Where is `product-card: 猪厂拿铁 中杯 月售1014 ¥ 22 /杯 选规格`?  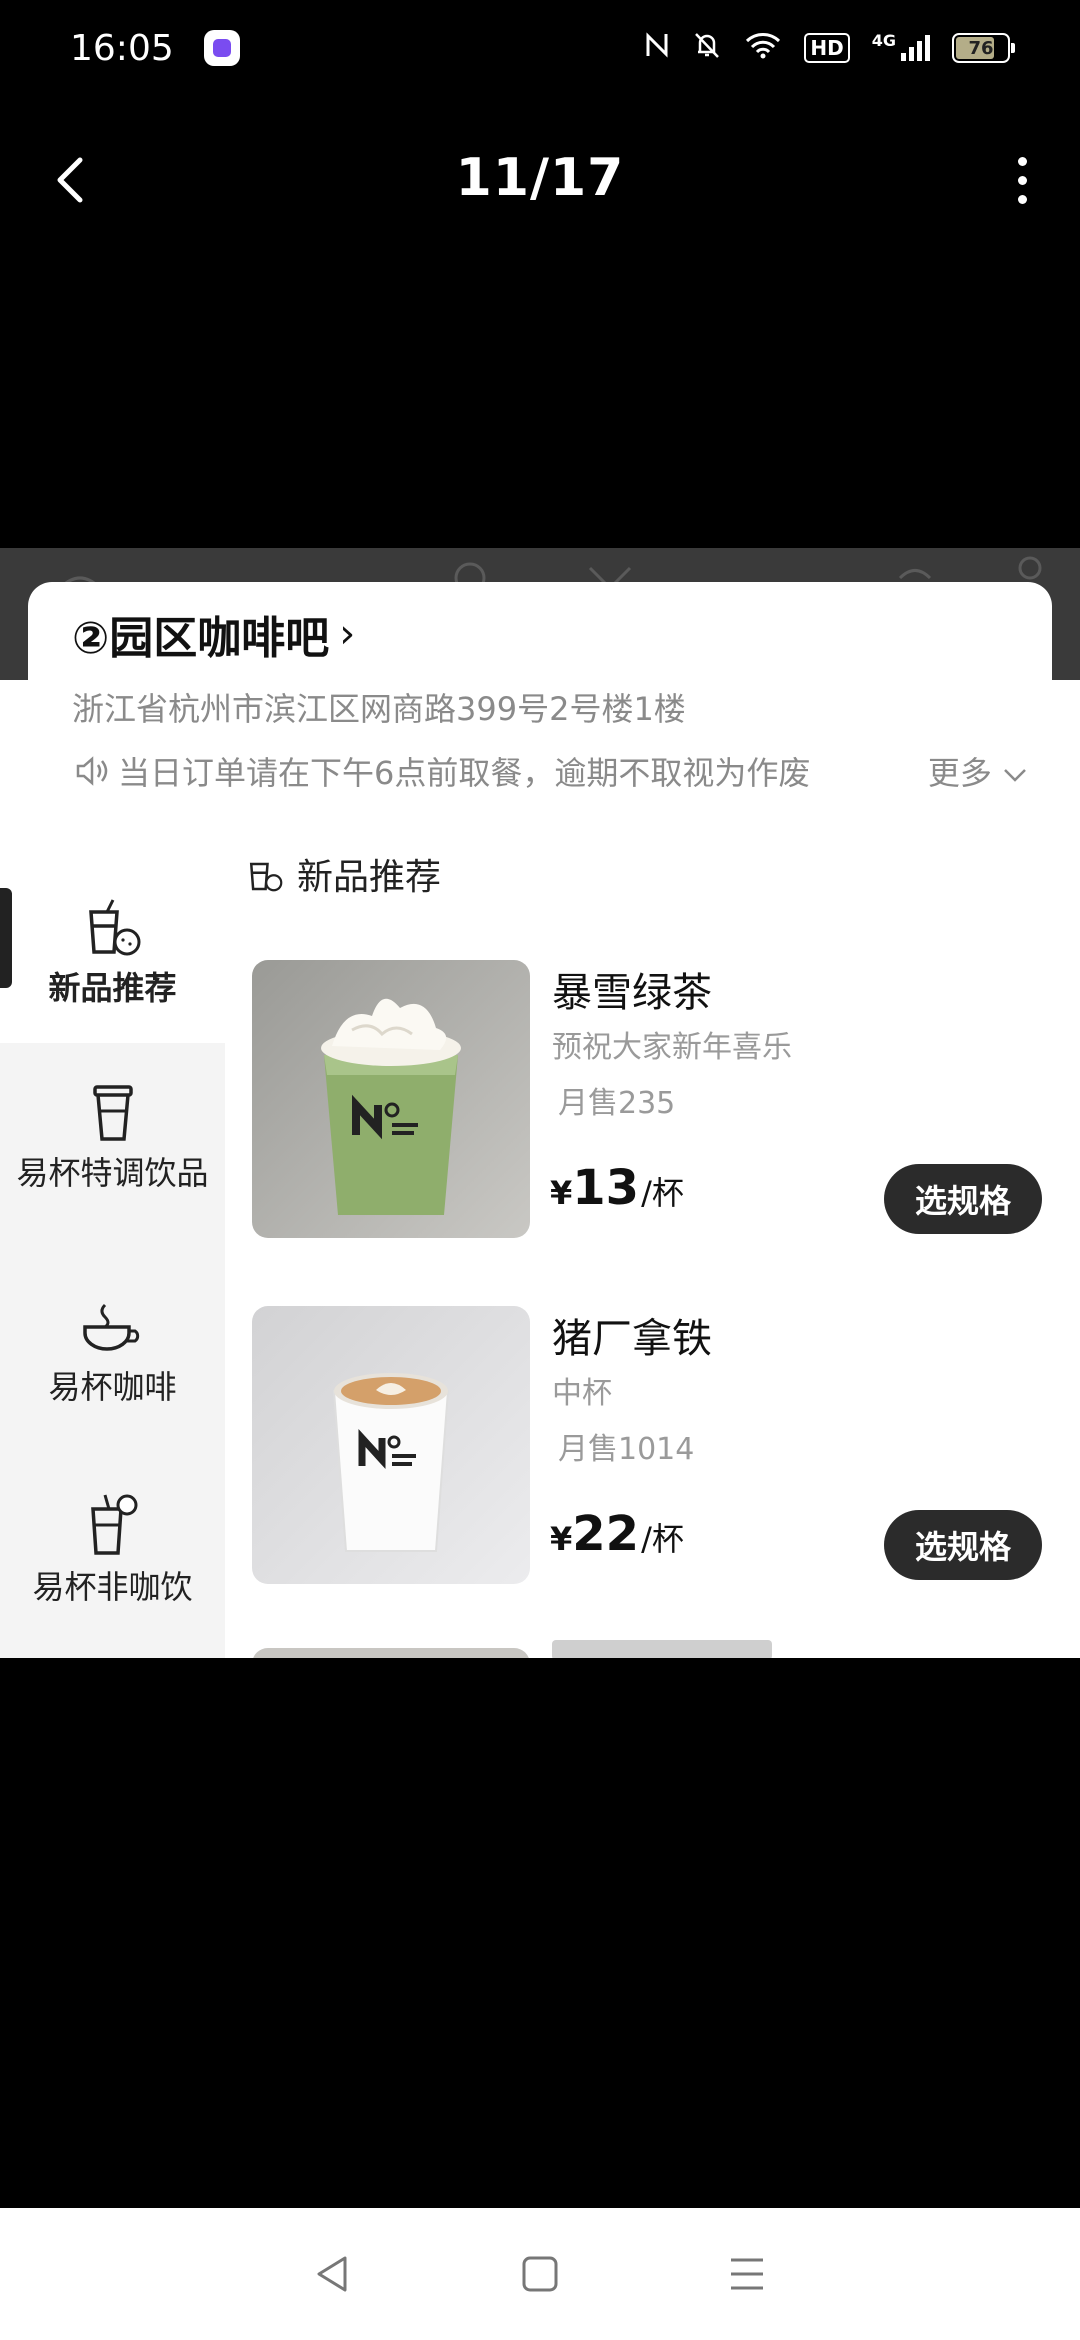
product-card: 猪厂拿铁 中杯 月售1014 ¥ 22 /杯 选规格 is located at coordinates (647, 1446).